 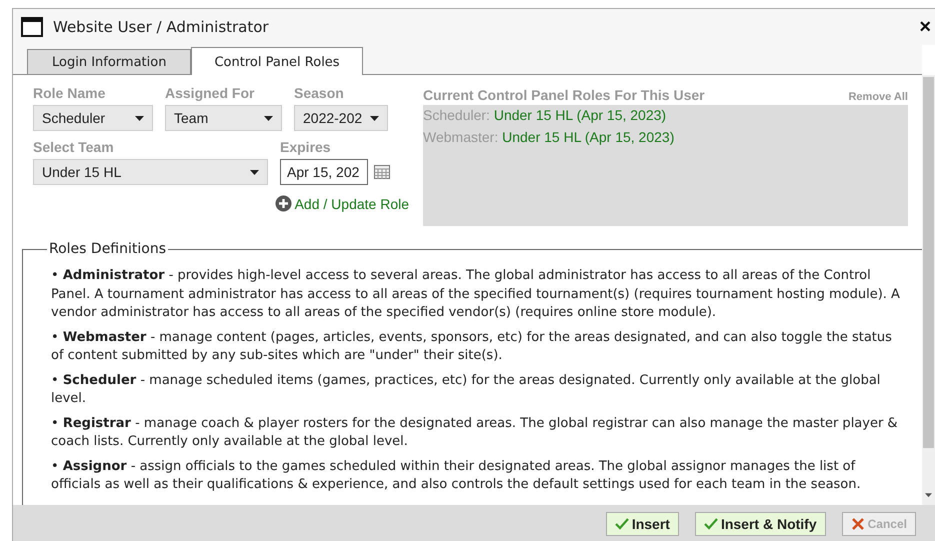 What do you see at coordinates (109, 61) in the screenshot?
I see `tab: Login Information` at bounding box center [109, 61].